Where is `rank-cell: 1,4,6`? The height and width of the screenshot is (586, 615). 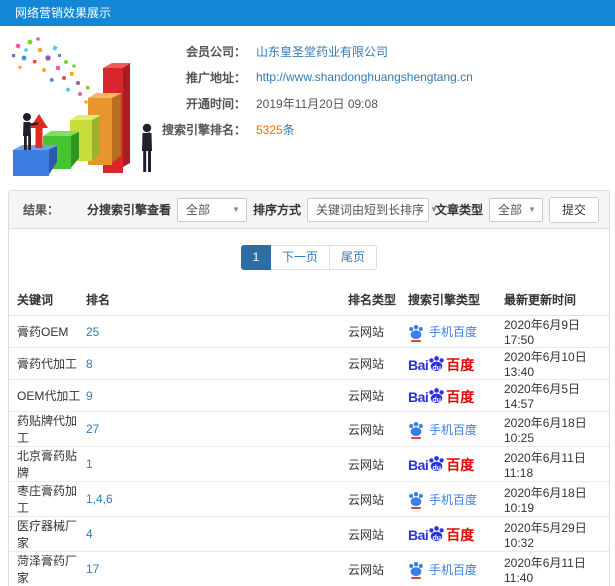
rank-cell: 1,4,6 is located at coordinates (217, 499).